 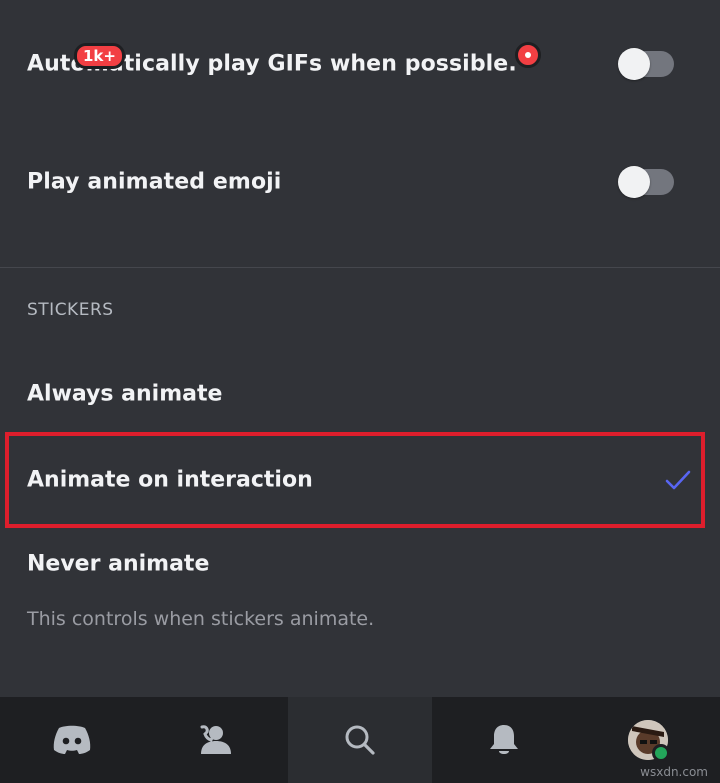 I want to click on option-animate-on-interaction: Animate on interaction, so click(x=360, y=480).